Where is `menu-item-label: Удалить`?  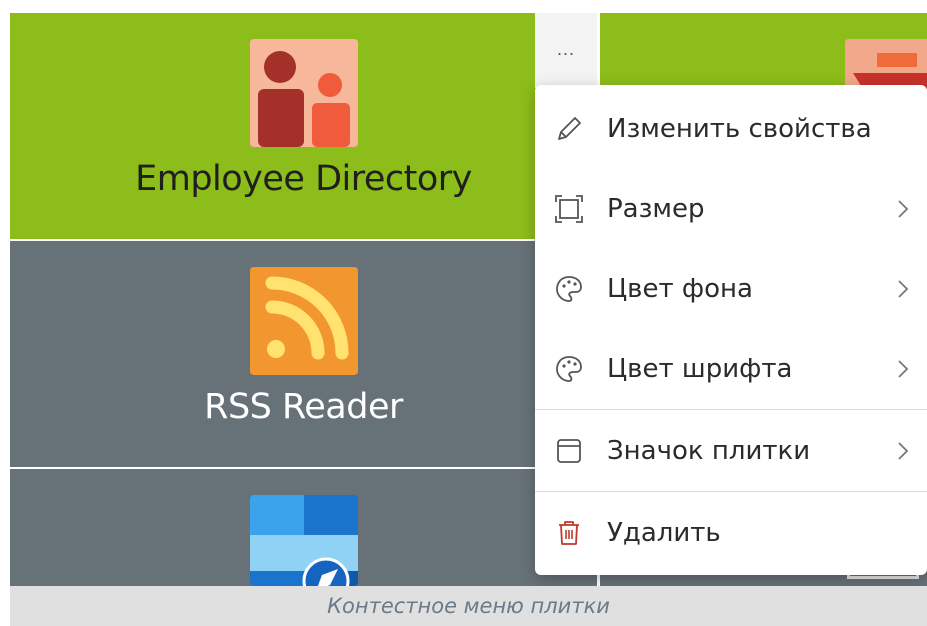 menu-item-label: Удалить is located at coordinates (664, 533).